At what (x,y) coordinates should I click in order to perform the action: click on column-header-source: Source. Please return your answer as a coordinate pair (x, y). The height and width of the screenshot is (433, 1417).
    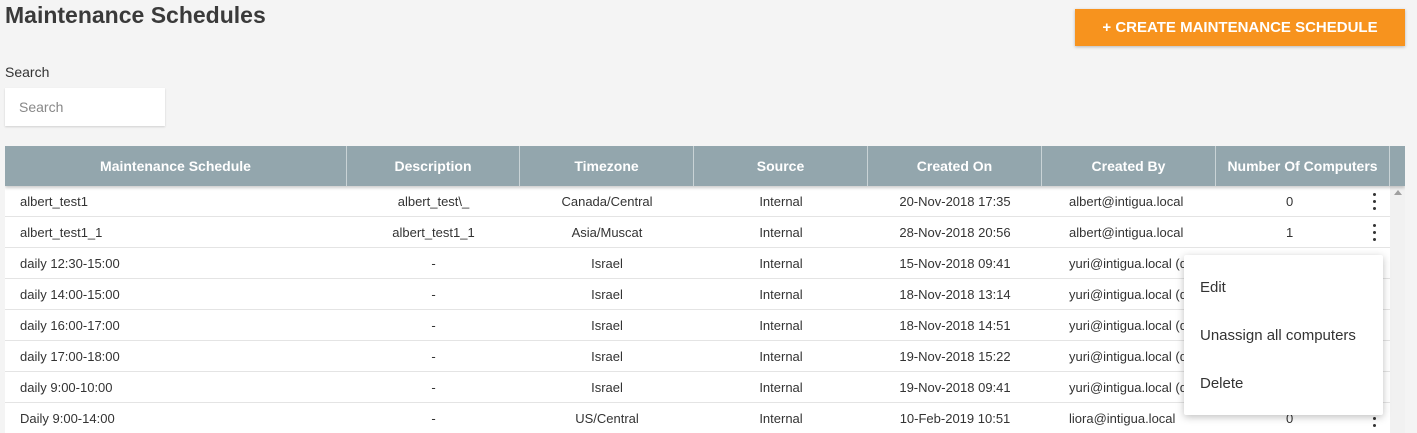
    Looking at the image, I should click on (781, 166).